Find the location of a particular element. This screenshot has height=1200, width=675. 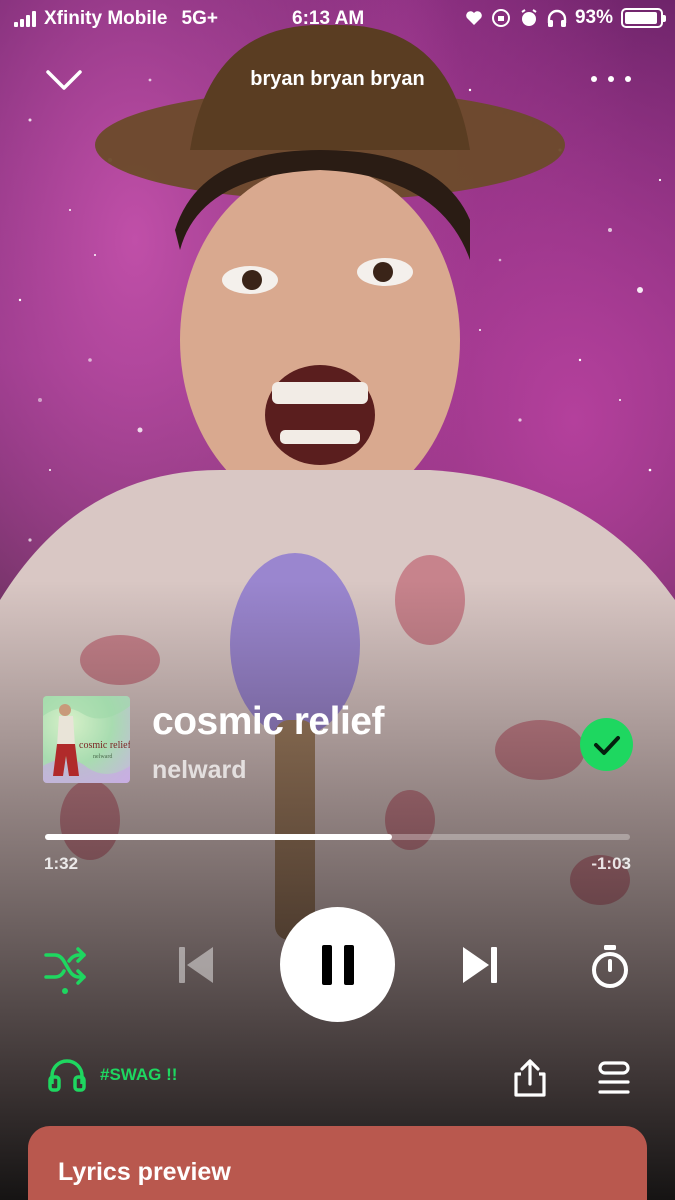

share-icon is located at coordinates (530, 1078).